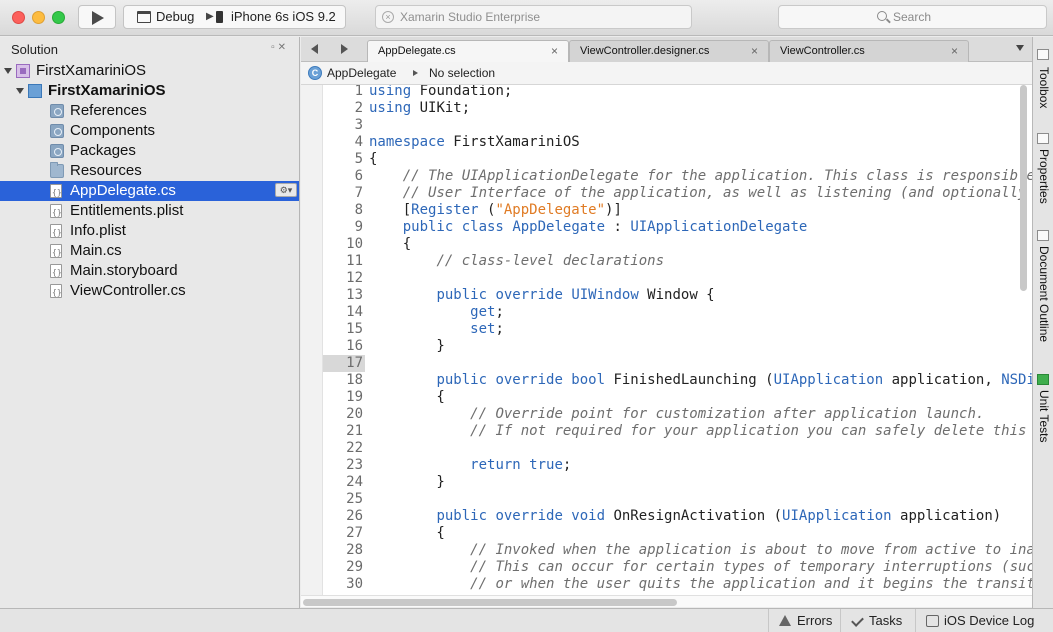 This screenshot has height=632, width=1053. Describe the element at coordinates (149, 171) in the screenshot. I see `tree-item: Resources` at that location.